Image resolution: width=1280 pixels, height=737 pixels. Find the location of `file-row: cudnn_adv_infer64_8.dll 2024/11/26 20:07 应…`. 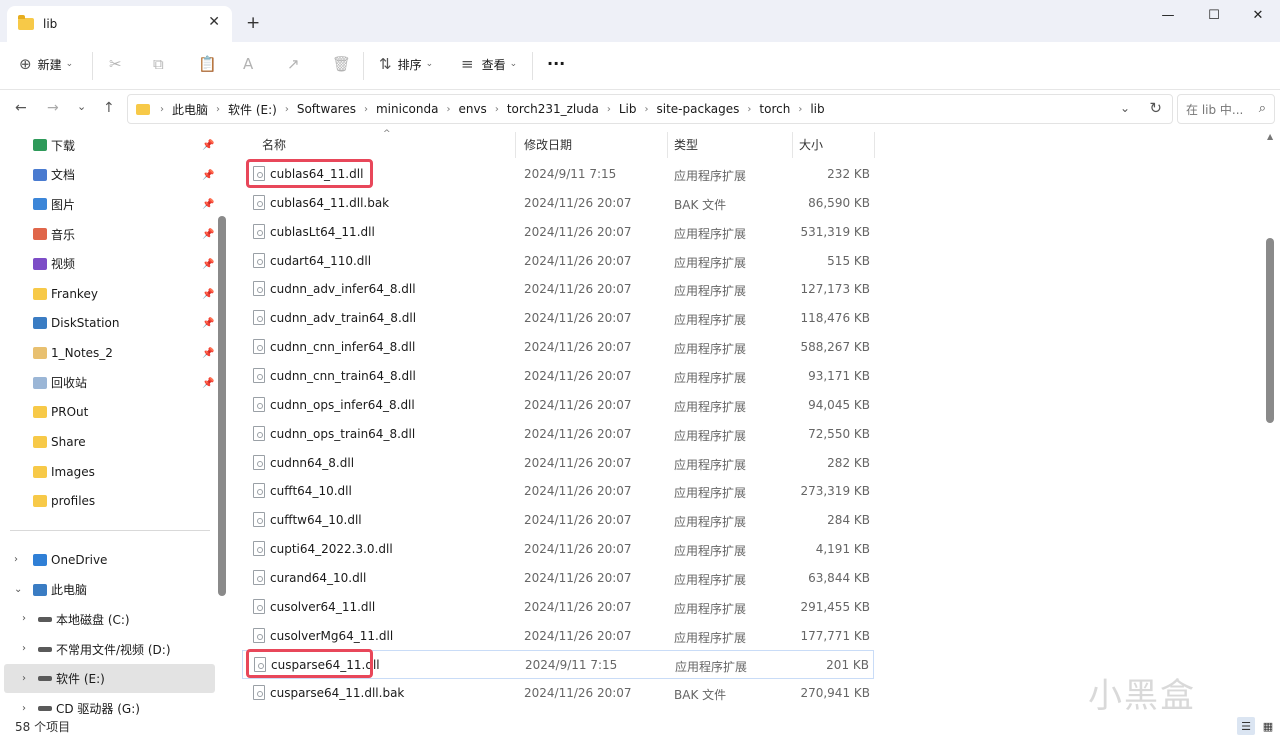

file-row: cudnn_adv_infer64_8.dll 2024/11/26 20:07 应… is located at coordinates (558, 289).